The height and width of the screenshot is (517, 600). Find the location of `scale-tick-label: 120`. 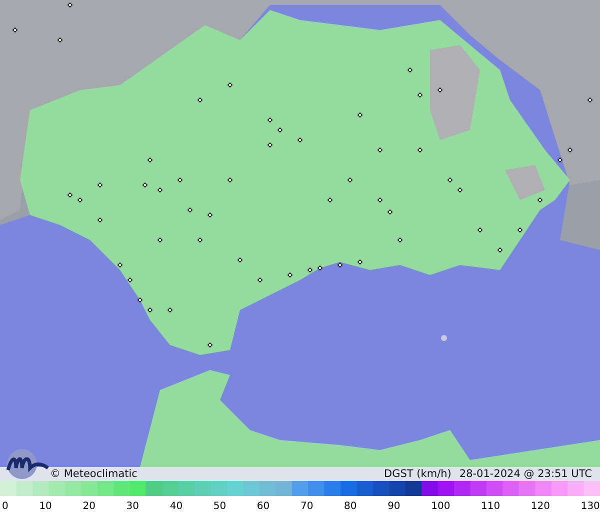

scale-tick-label: 120 is located at coordinates (540, 506).